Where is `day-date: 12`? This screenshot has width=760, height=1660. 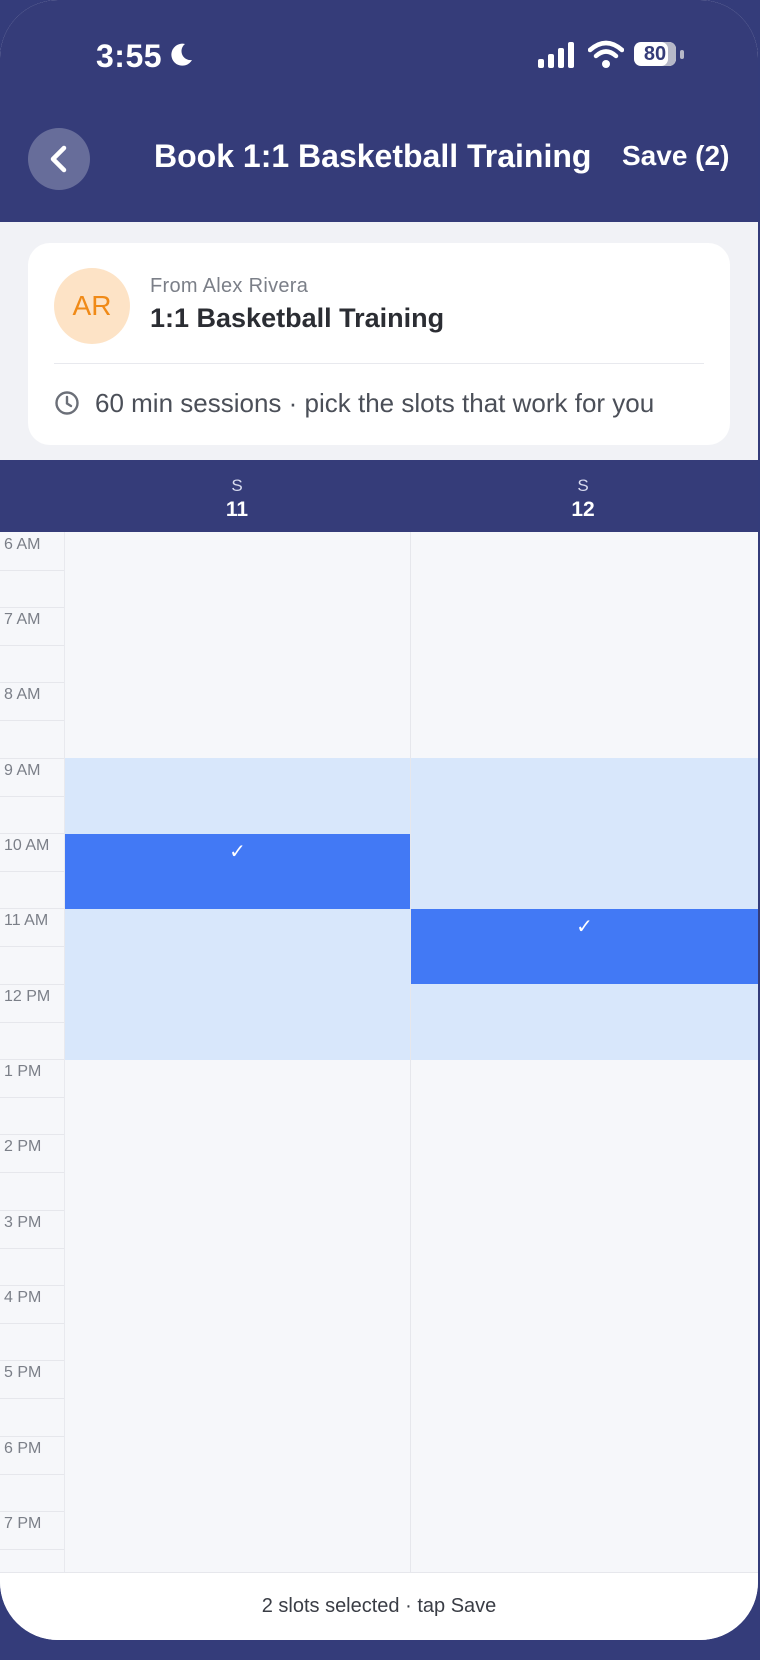
day-date: 12 is located at coordinates (583, 509).